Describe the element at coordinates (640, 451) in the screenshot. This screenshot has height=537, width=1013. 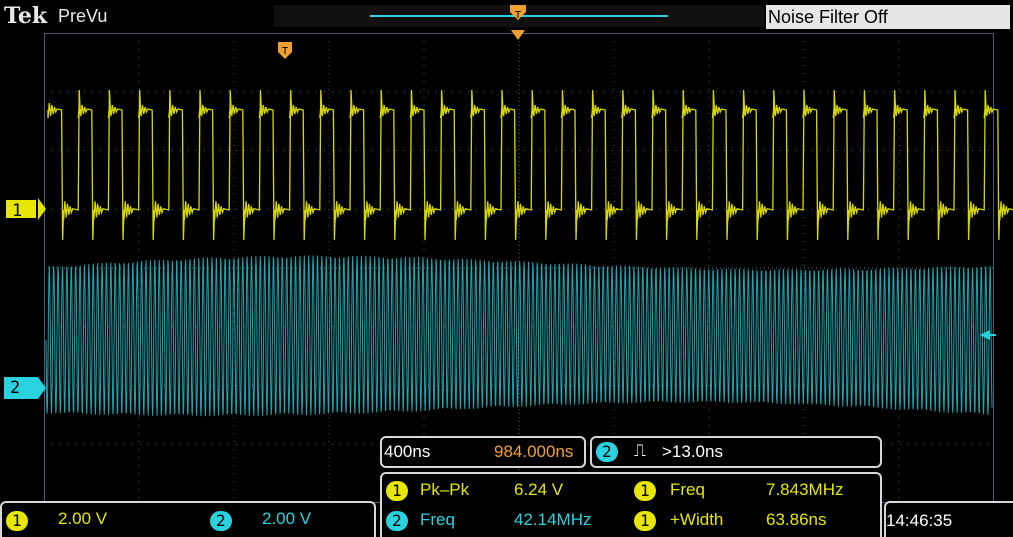
I see `pulse-trigger-icon: ⎍` at that location.